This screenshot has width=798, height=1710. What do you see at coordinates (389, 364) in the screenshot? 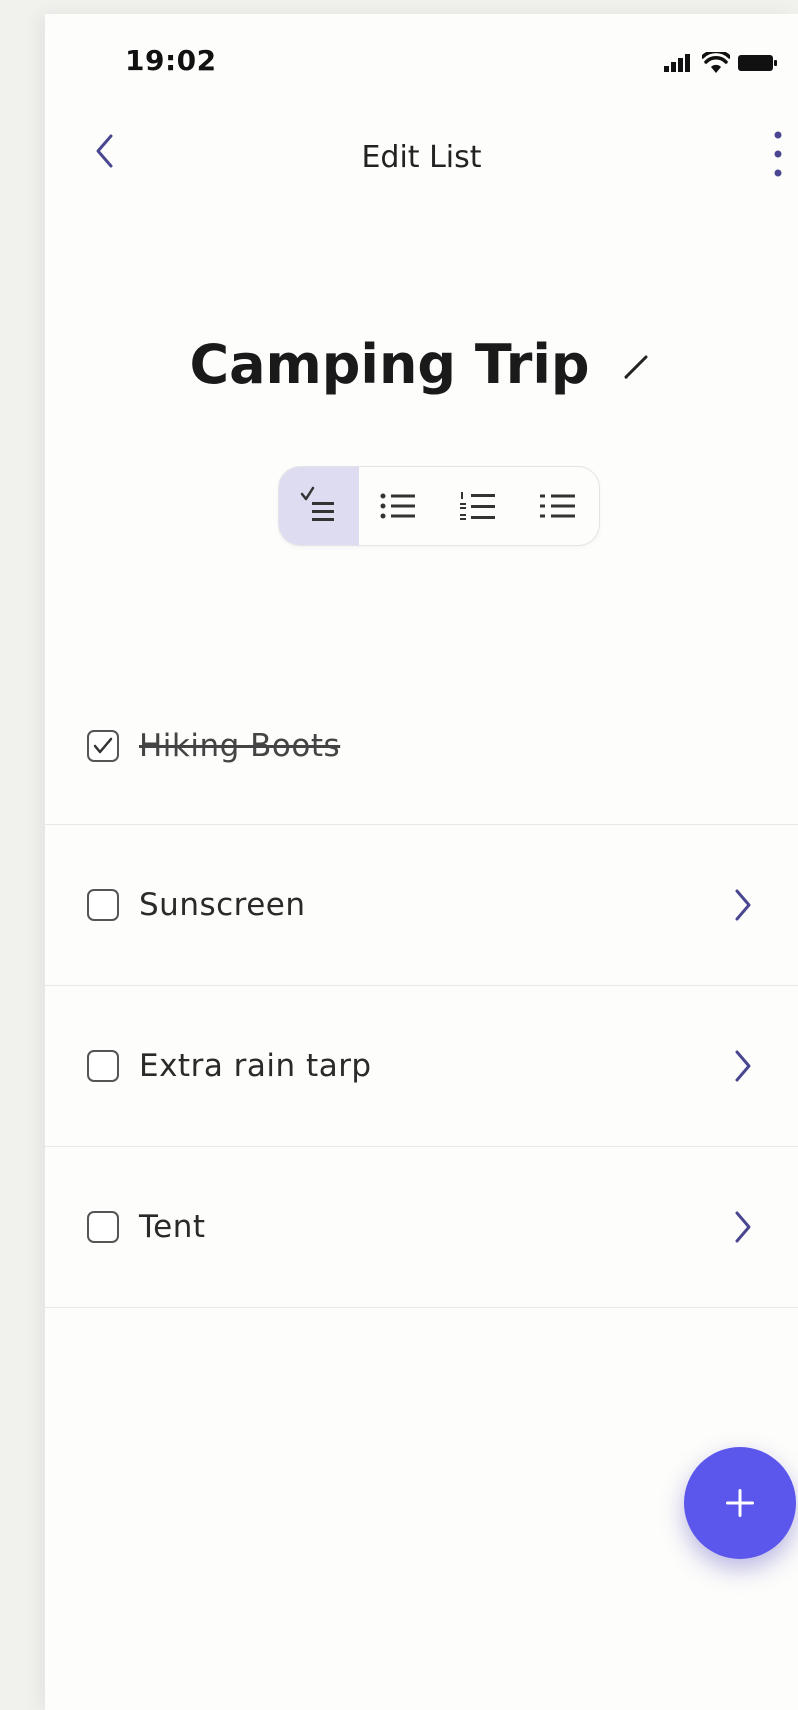
I see `list-title: Camping Trip` at bounding box center [389, 364].